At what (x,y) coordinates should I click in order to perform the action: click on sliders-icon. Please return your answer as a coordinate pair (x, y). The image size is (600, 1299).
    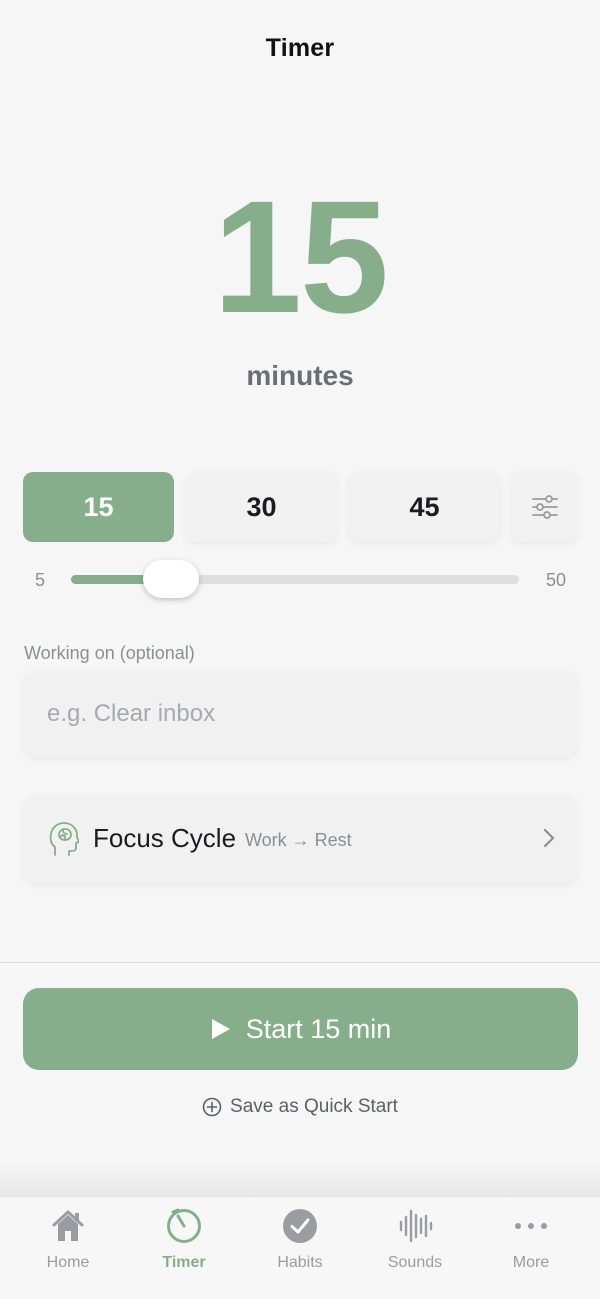
    Looking at the image, I should click on (544, 507).